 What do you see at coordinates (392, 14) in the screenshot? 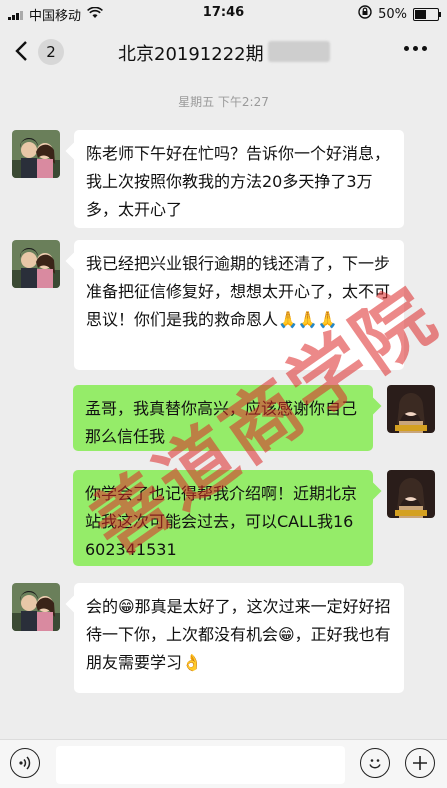
I see `battery-percent: 50%` at bounding box center [392, 14].